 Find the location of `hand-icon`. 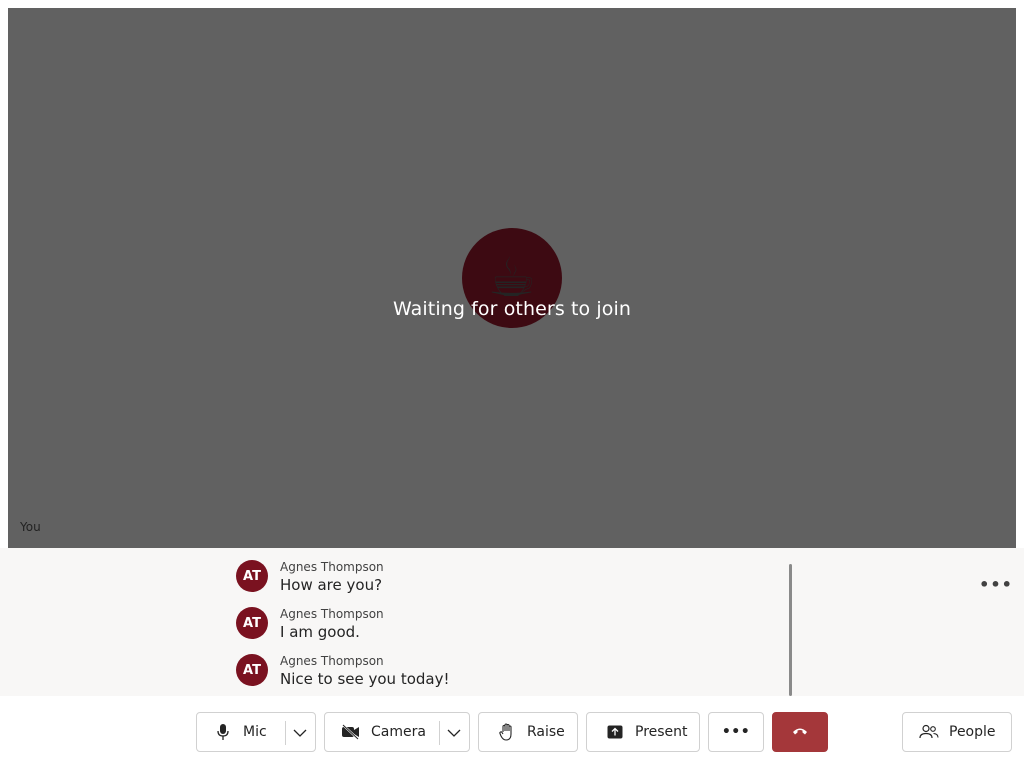

hand-icon is located at coordinates (507, 732).